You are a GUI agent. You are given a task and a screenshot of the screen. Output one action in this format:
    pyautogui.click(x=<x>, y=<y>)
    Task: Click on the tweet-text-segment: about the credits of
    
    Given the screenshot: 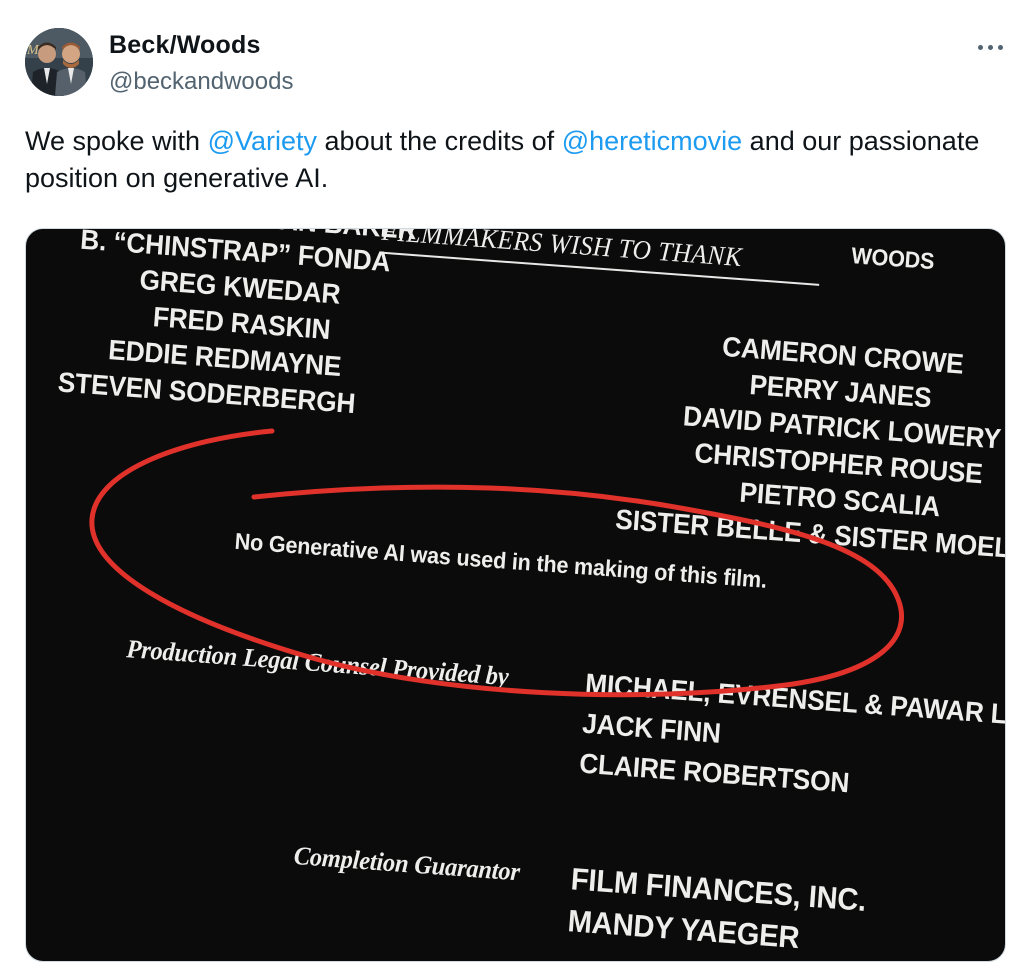 What is the action you would take?
    pyautogui.click(x=439, y=141)
    